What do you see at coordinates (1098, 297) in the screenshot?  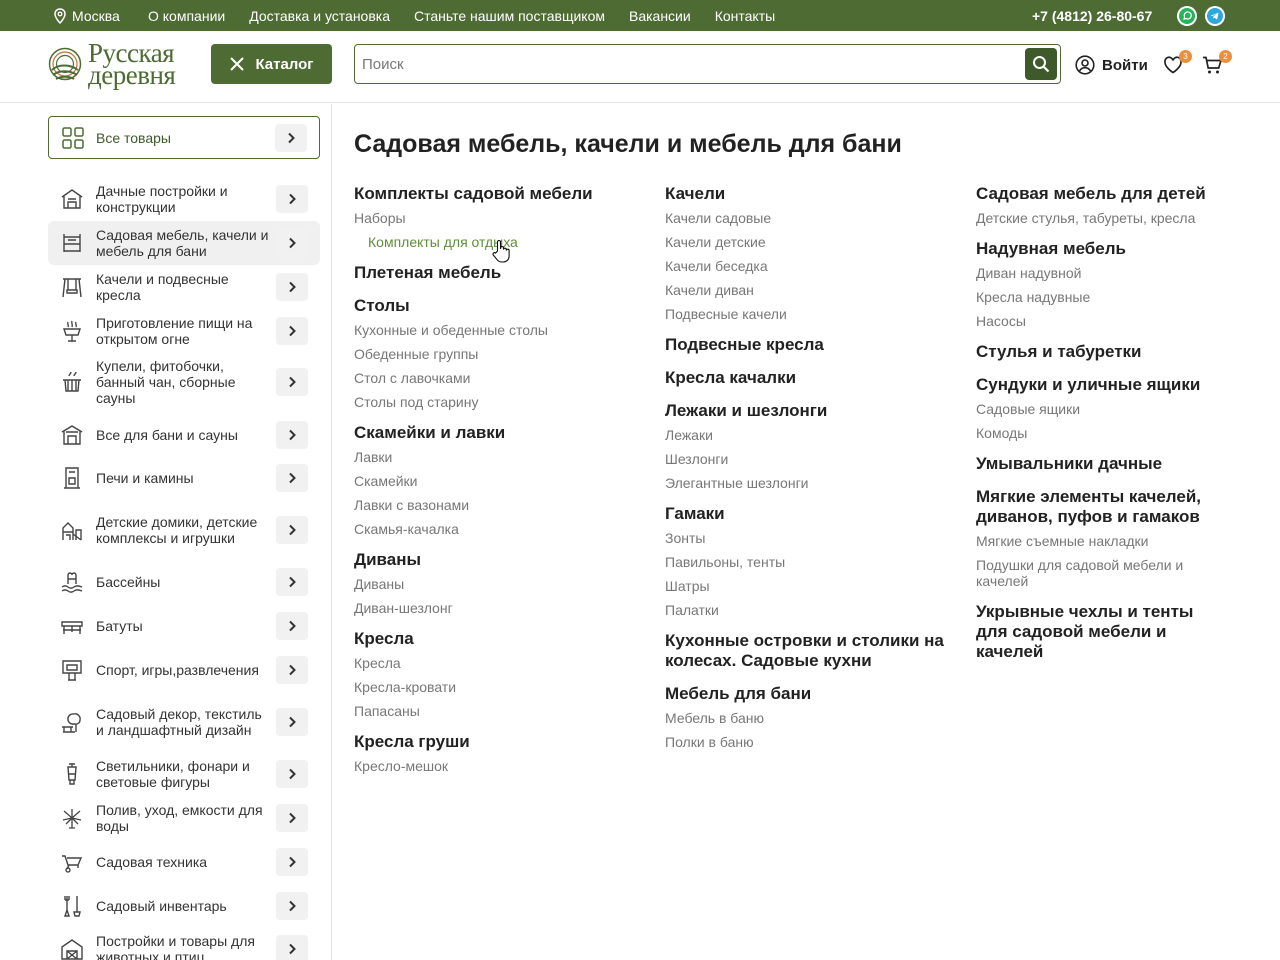 I see `subcategory-link: Кресла надувные` at bounding box center [1098, 297].